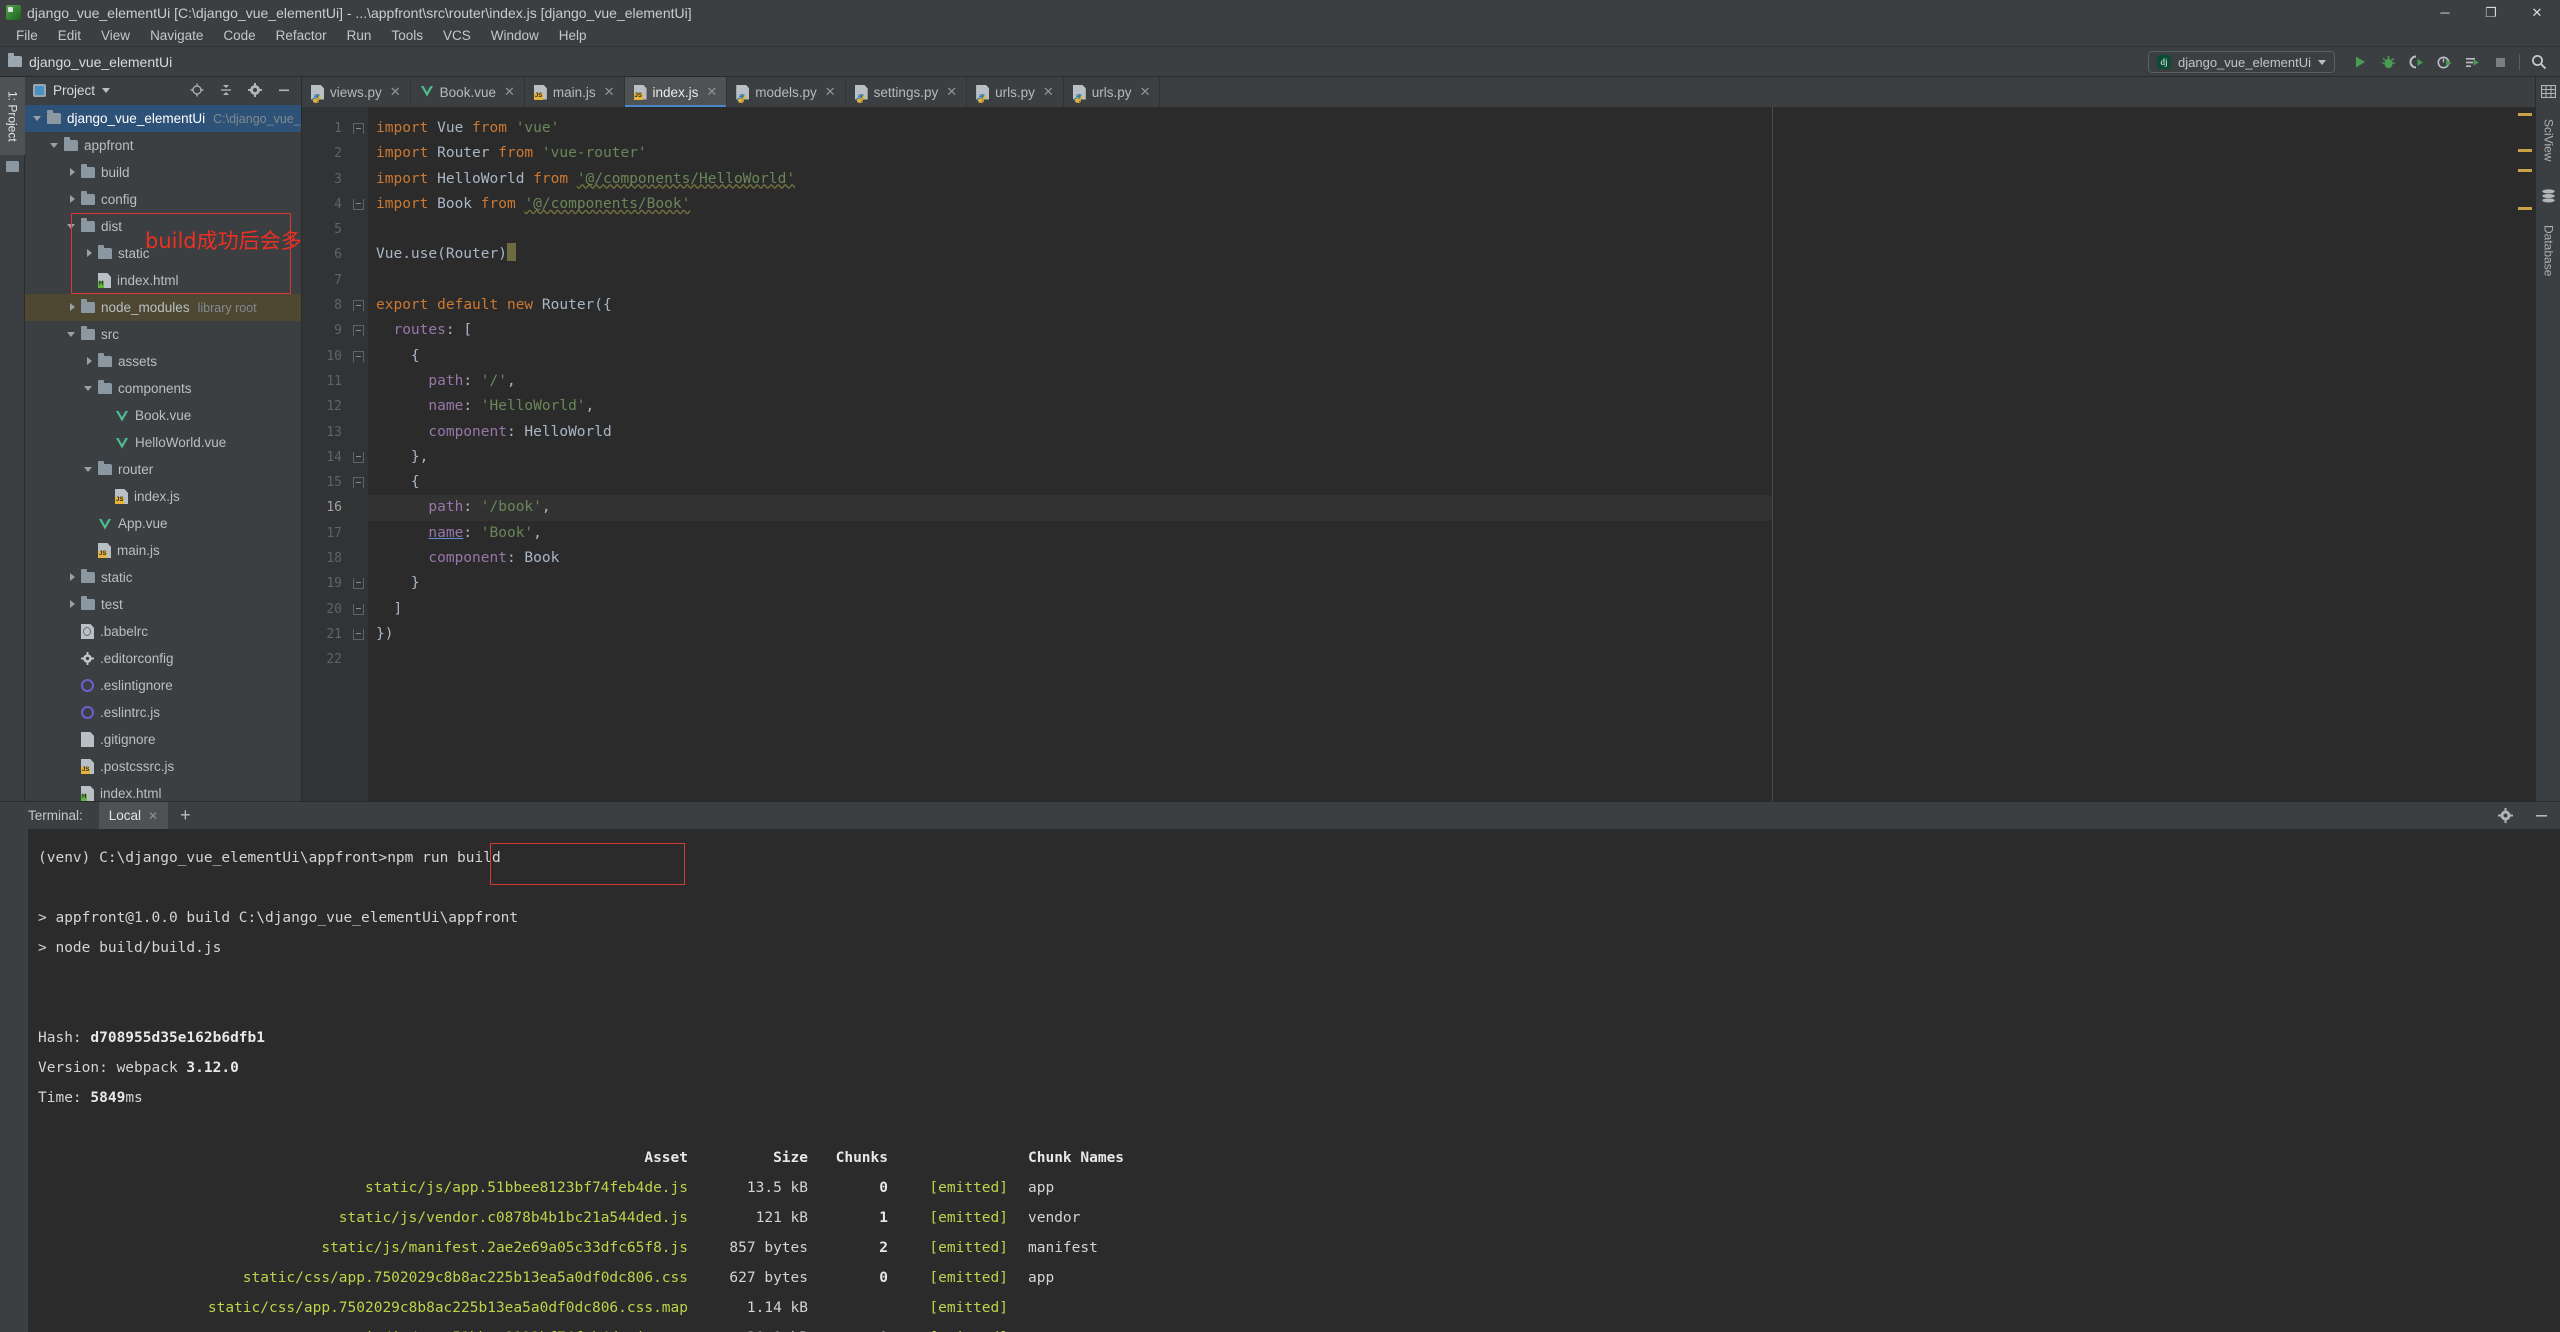  Describe the element at coordinates (786, 92) in the screenshot. I see `editor-tab-models-py: models.py ✕` at that location.